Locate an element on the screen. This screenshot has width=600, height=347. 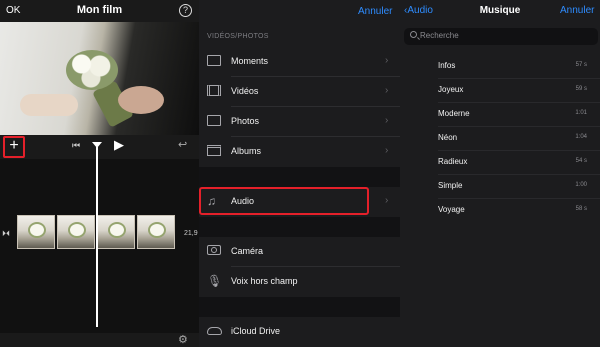
song-item: Moderne 1:01 is located at coordinates (500, 115).